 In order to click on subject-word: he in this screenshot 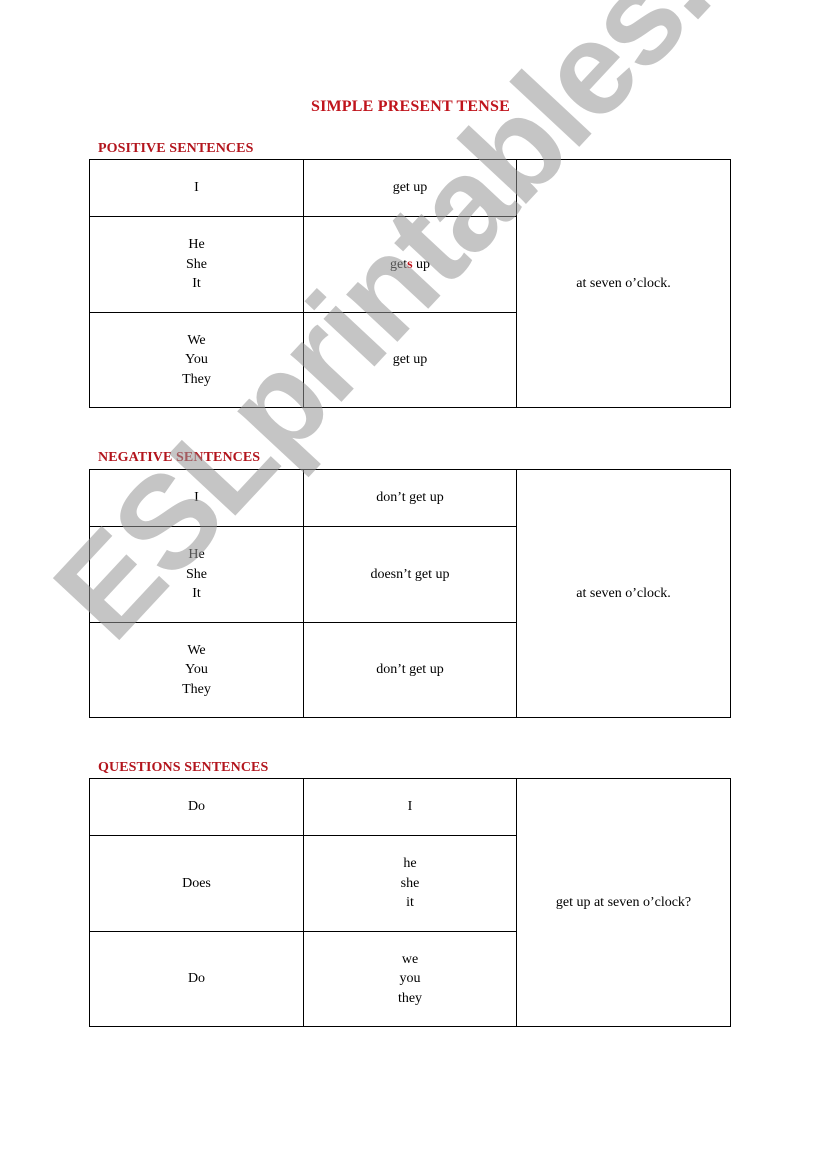, I will do `click(410, 864)`.